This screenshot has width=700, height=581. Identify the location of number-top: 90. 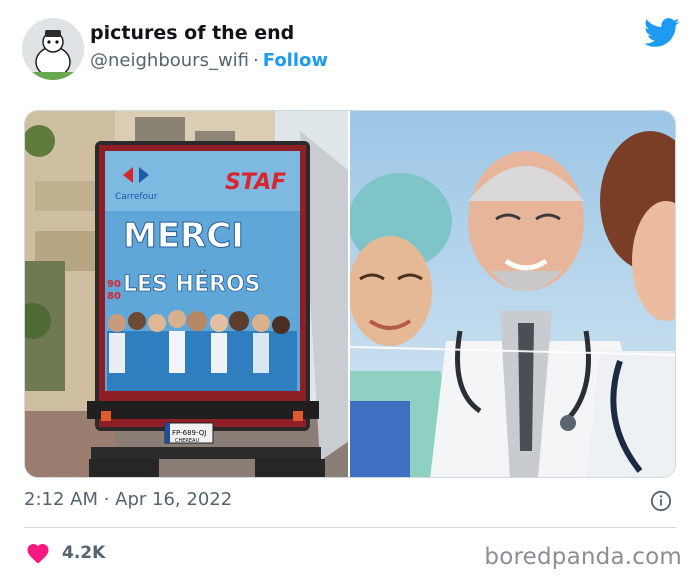
(114, 284).